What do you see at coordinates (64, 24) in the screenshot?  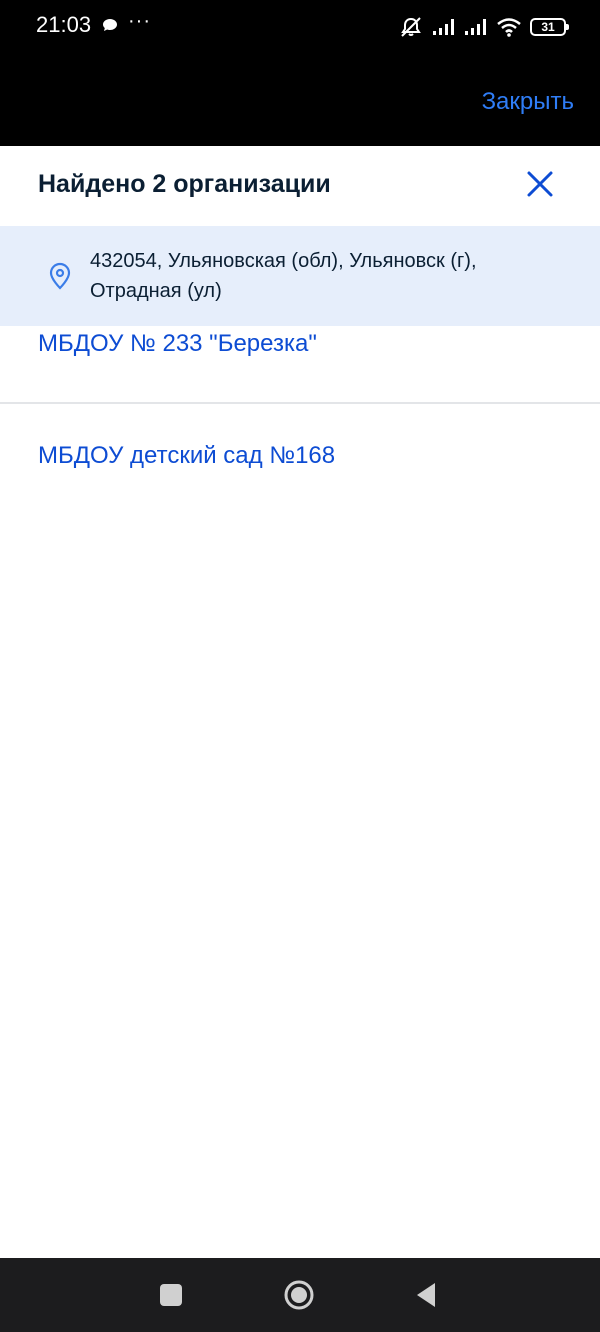 I see `status-time: 21:03` at bounding box center [64, 24].